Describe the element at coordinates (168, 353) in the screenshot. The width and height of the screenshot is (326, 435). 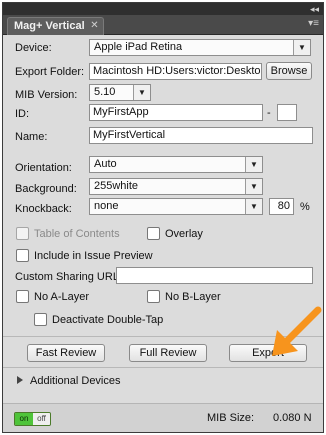
I see `full-review-button: Full Review` at that location.